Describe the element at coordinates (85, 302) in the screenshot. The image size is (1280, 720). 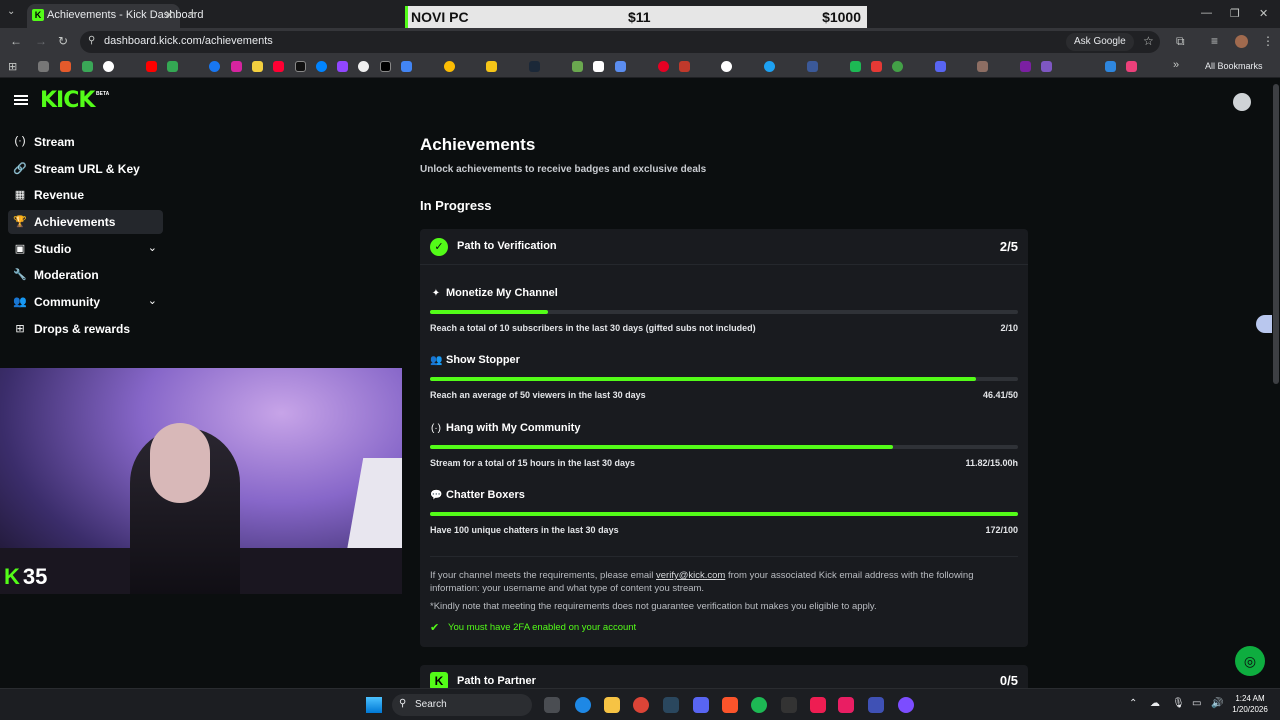
I see `sidebar-item-community: 👥 Community ⌄` at that location.